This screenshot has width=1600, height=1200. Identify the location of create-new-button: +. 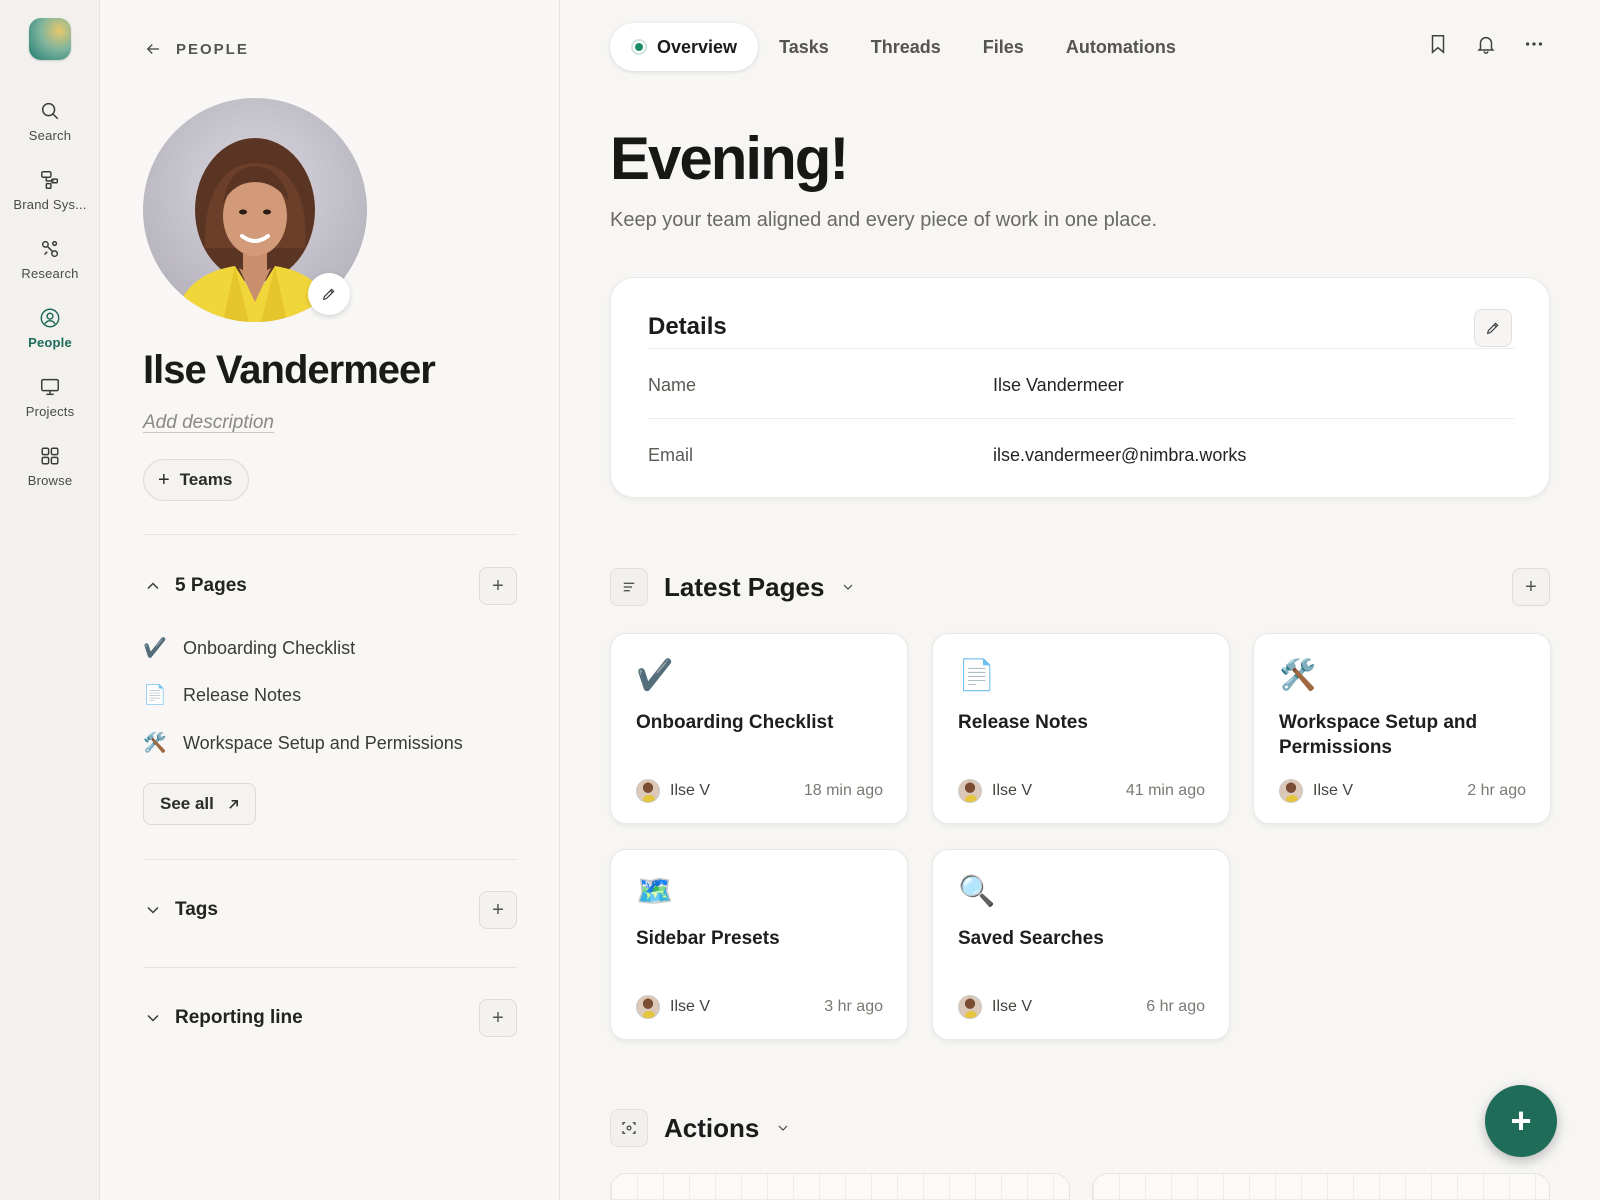
(1521, 1121).